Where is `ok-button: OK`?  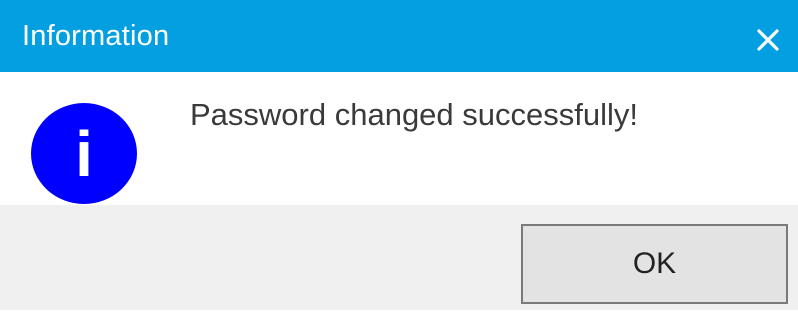 ok-button: OK is located at coordinates (654, 264).